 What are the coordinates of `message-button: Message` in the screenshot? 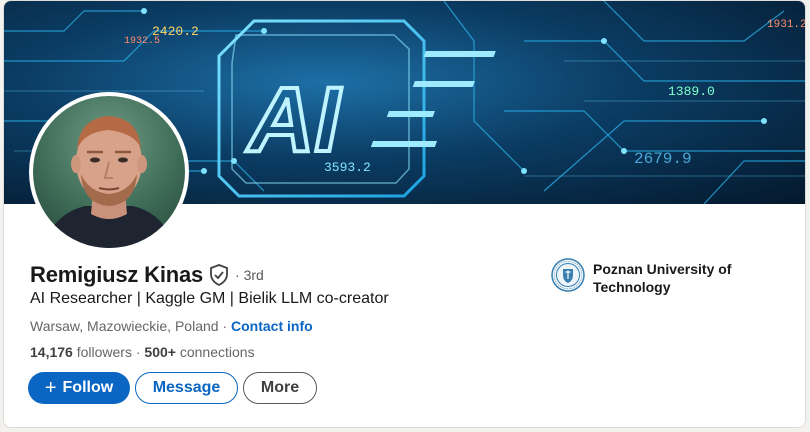 It's located at (186, 388).